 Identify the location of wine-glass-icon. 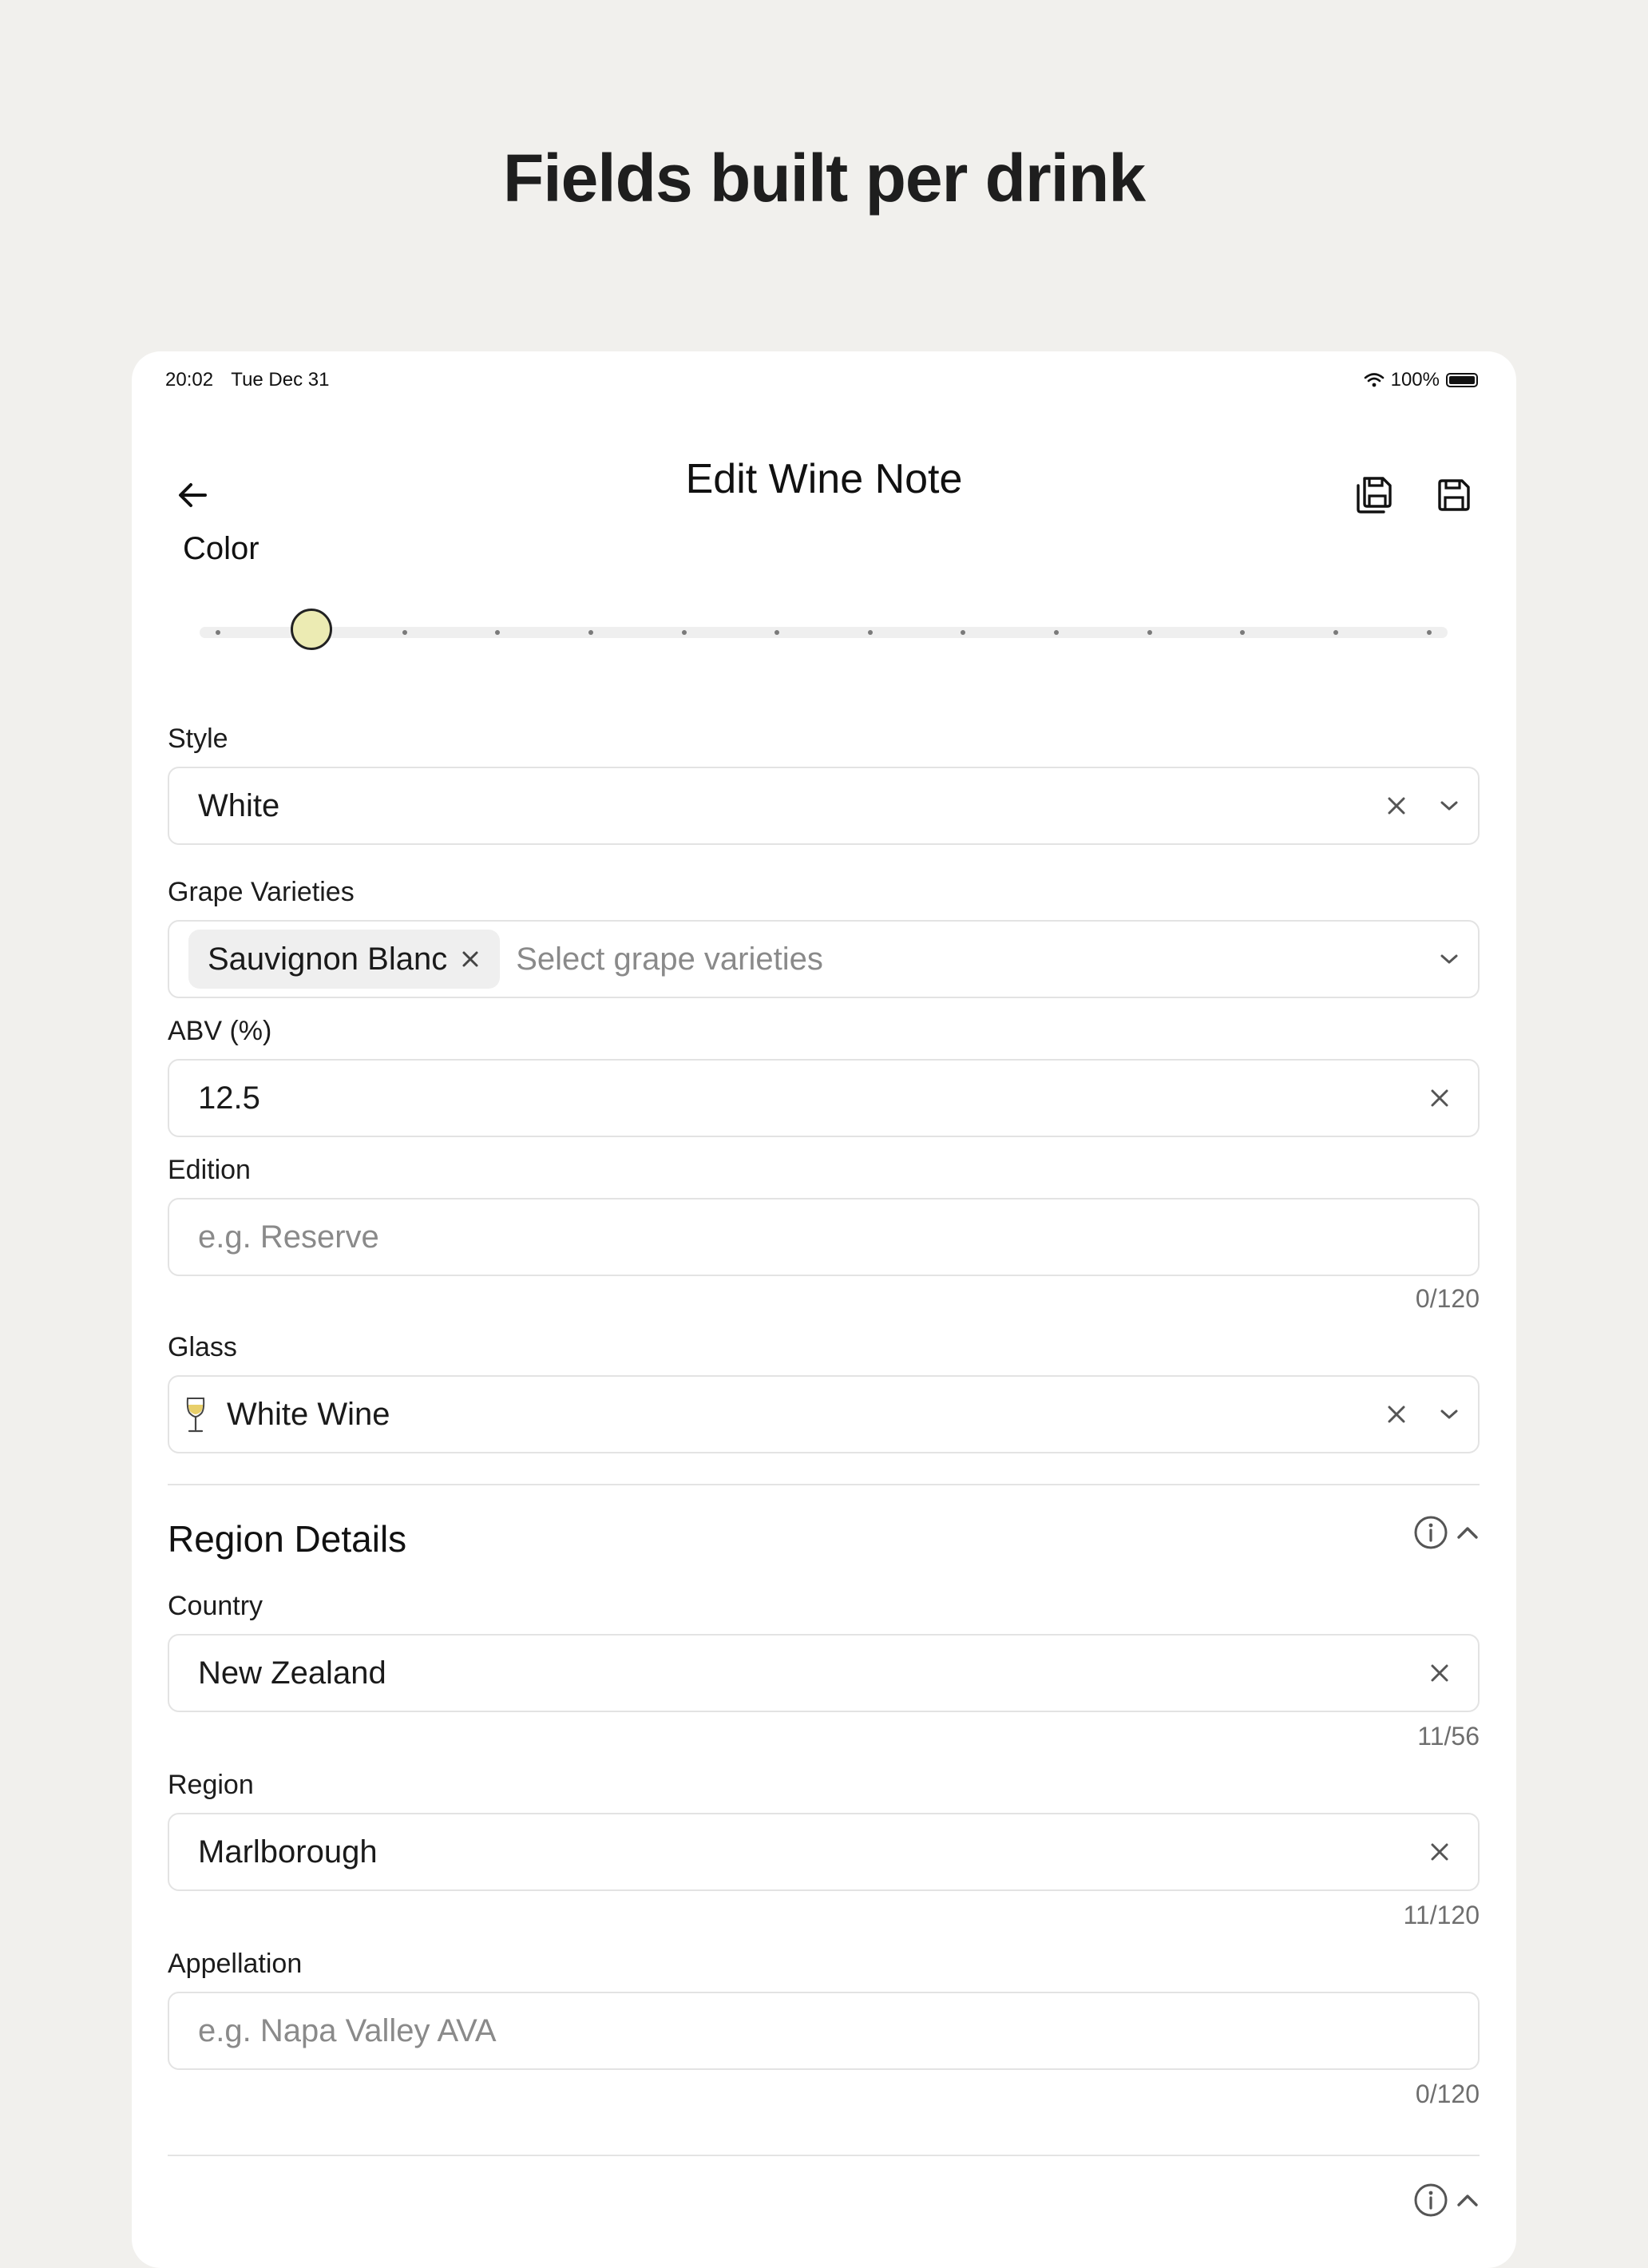
(196, 1415).